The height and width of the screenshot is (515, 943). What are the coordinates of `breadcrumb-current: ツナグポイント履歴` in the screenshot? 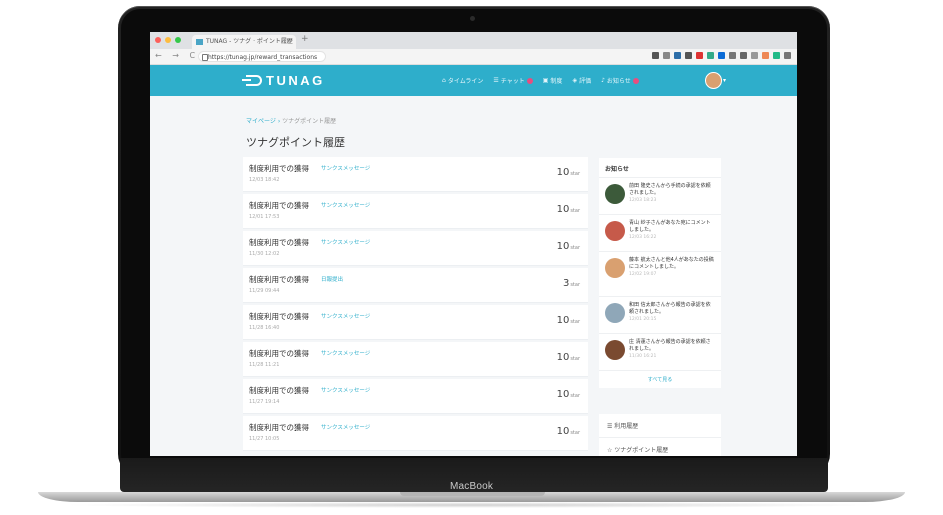 It's located at (309, 121).